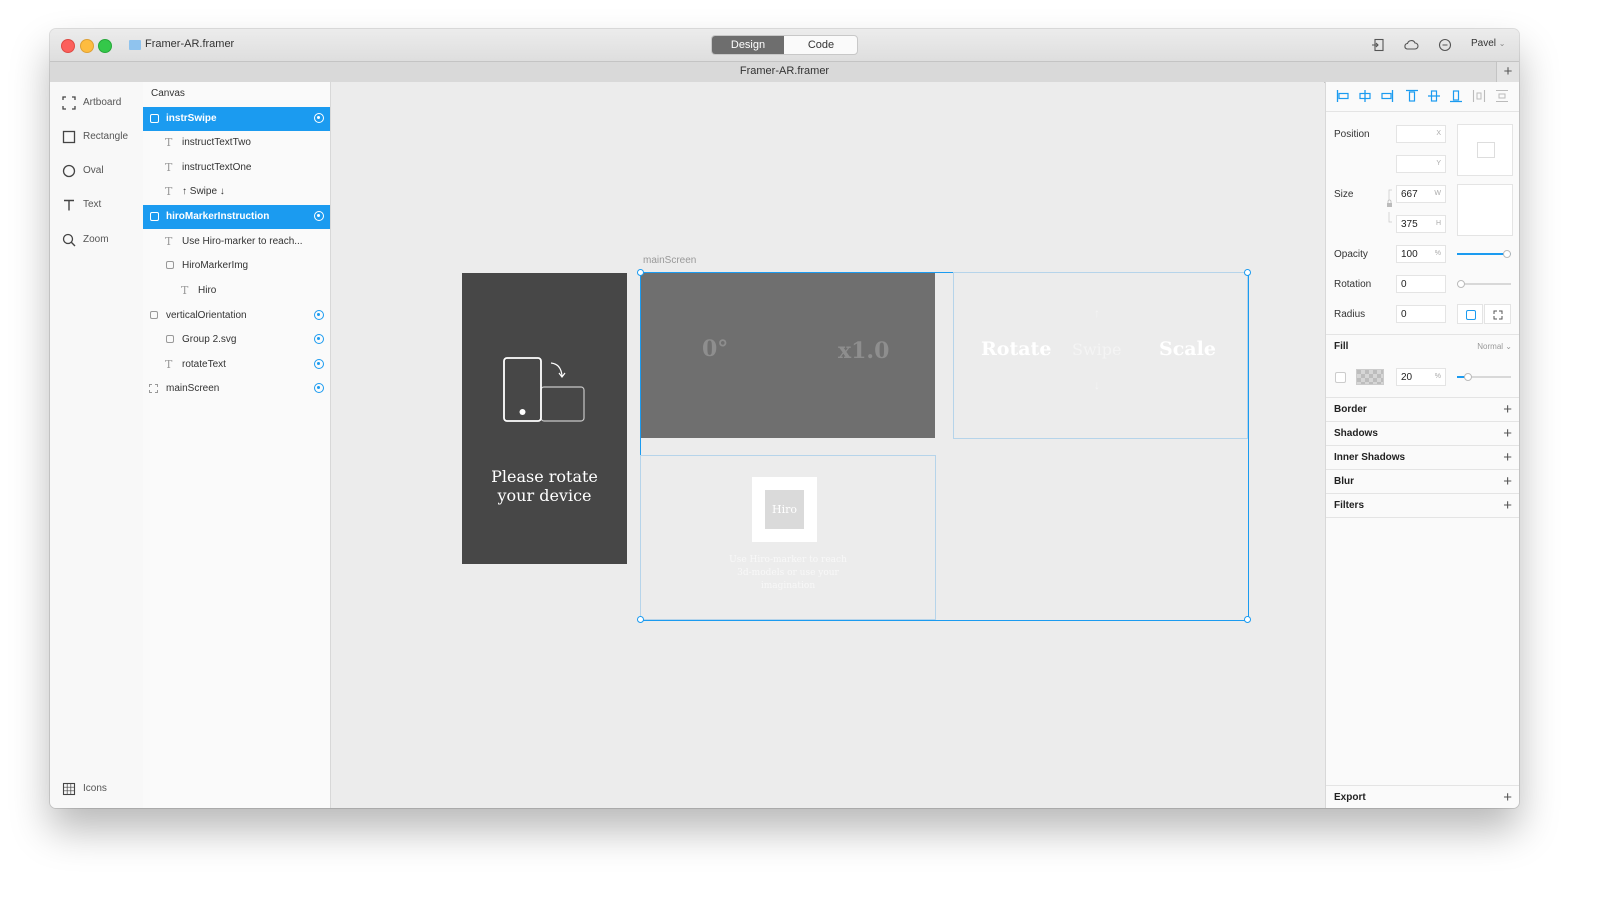 This screenshot has height=897, width=1600. What do you see at coordinates (69, 103) in the screenshot?
I see `artboard-icon` at bounding box center [69, 103].